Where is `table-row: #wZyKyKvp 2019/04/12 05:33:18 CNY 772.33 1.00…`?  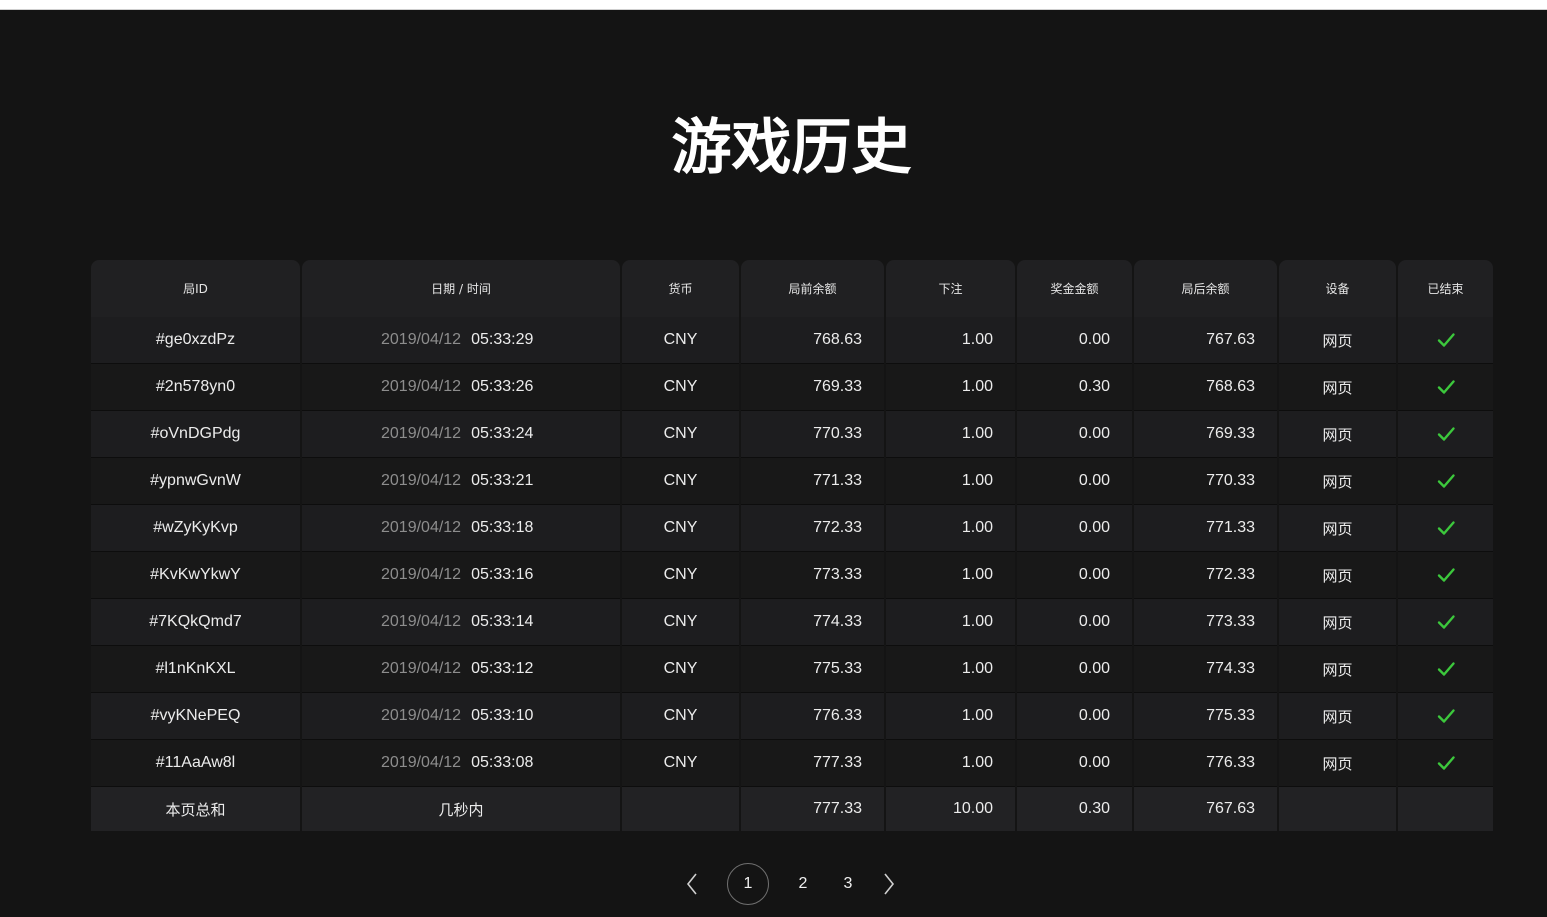
table-row: #wZyKyKvp 2019/04/12 05:33:18 CNY 772.33 1.00… is located at coordinates (792, 528).